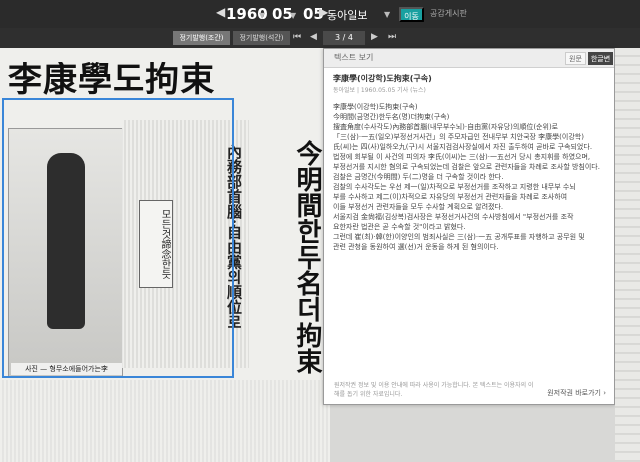  What do you see at coordinates (112, 80) in the screenshot?
I see `newspaper-headline: 李康學도拘束` at bounding box center [112, 80].